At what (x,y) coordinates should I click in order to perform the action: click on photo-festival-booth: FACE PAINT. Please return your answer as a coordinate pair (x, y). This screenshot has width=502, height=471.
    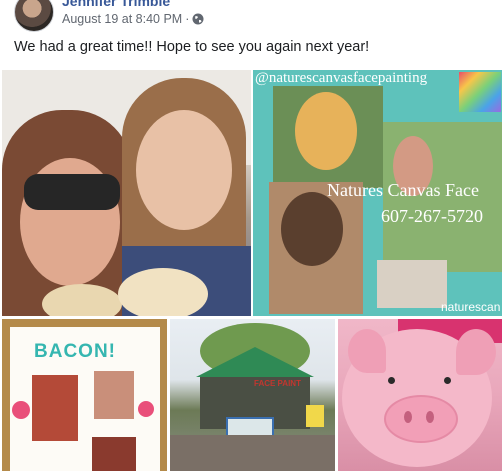
    Looking at the image, I should click on (252, 395).